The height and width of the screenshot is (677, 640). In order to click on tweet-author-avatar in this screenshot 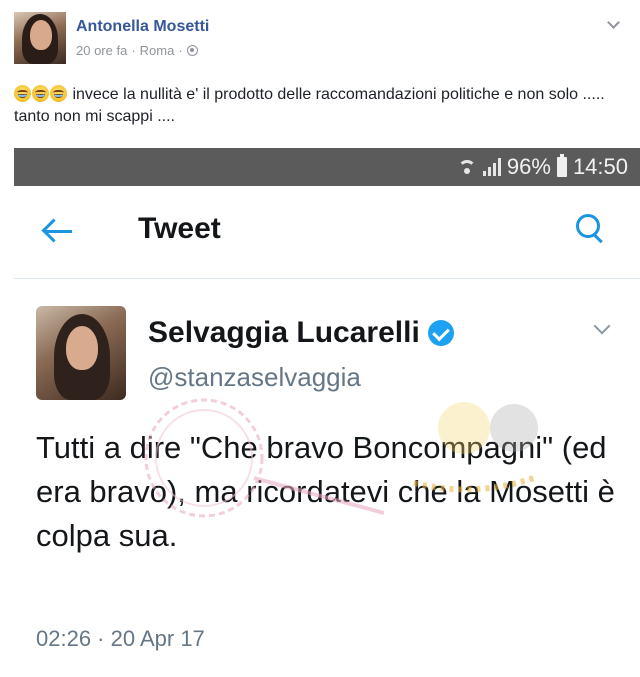, I will do `click(81, 353)`.